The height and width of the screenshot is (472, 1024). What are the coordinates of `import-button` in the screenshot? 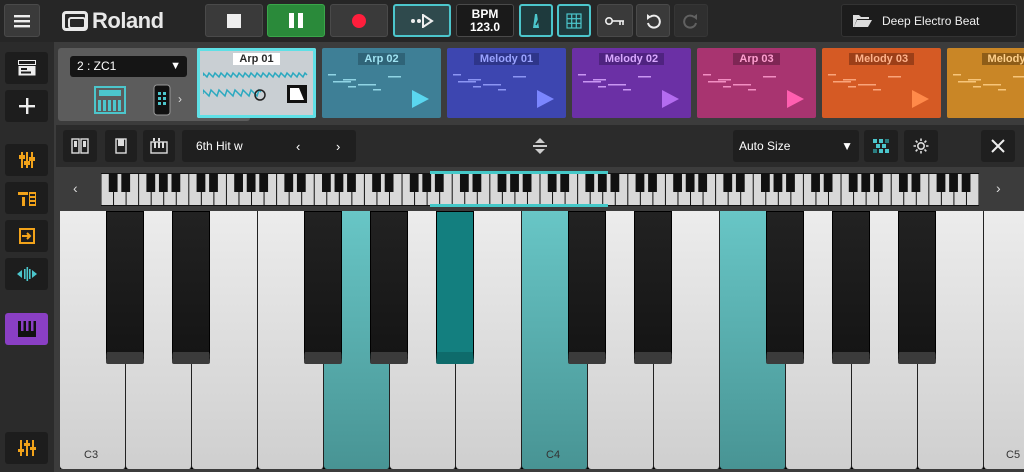 It's located at (26, 236).